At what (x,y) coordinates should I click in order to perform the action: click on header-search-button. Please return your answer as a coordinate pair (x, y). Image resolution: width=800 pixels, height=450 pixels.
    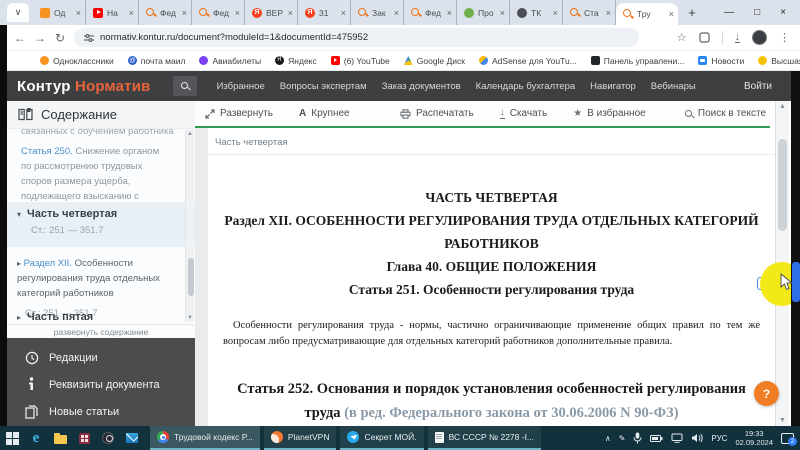
    Looking at the image, I should click on (184, 86).